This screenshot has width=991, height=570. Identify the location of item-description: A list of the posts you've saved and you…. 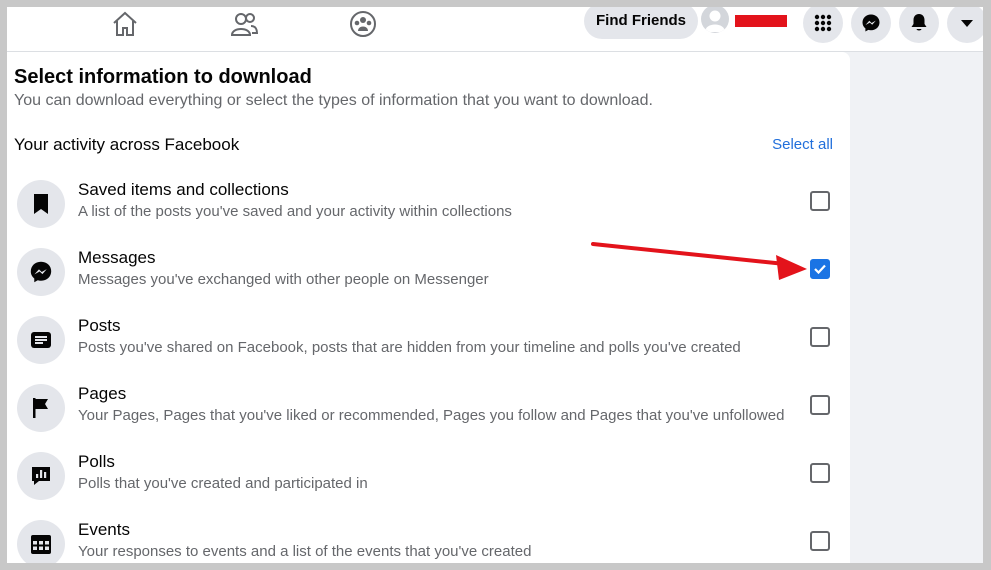
(295, 211).